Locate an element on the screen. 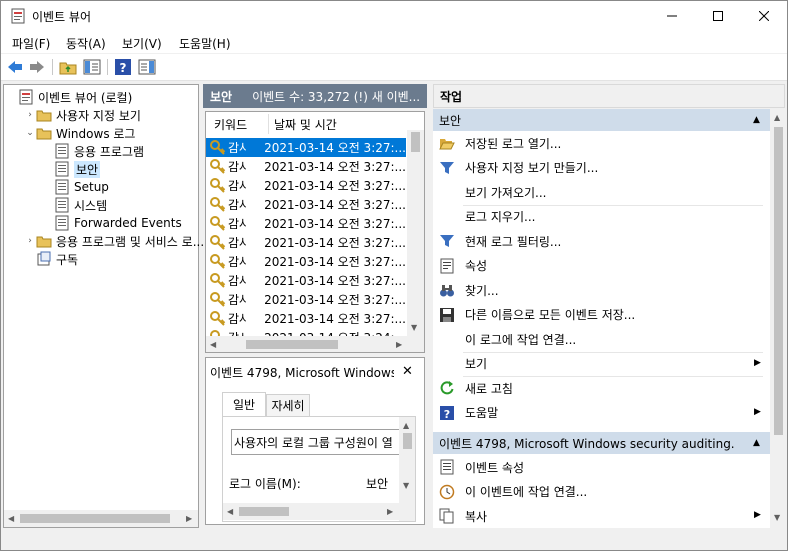 The width and height of the screenshot is (788, 551). action-item: ? 도움말 ▶ is located at coordinates (601, 413).